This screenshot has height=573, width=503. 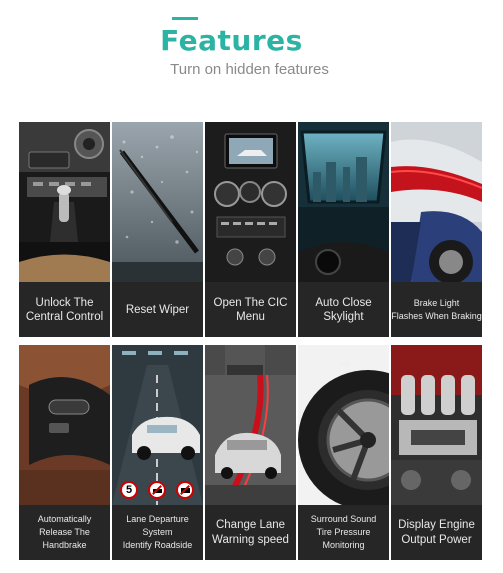 I want to click on feature-tile-reset-wiper: Reset Wiper, so click(x=157, y=229).